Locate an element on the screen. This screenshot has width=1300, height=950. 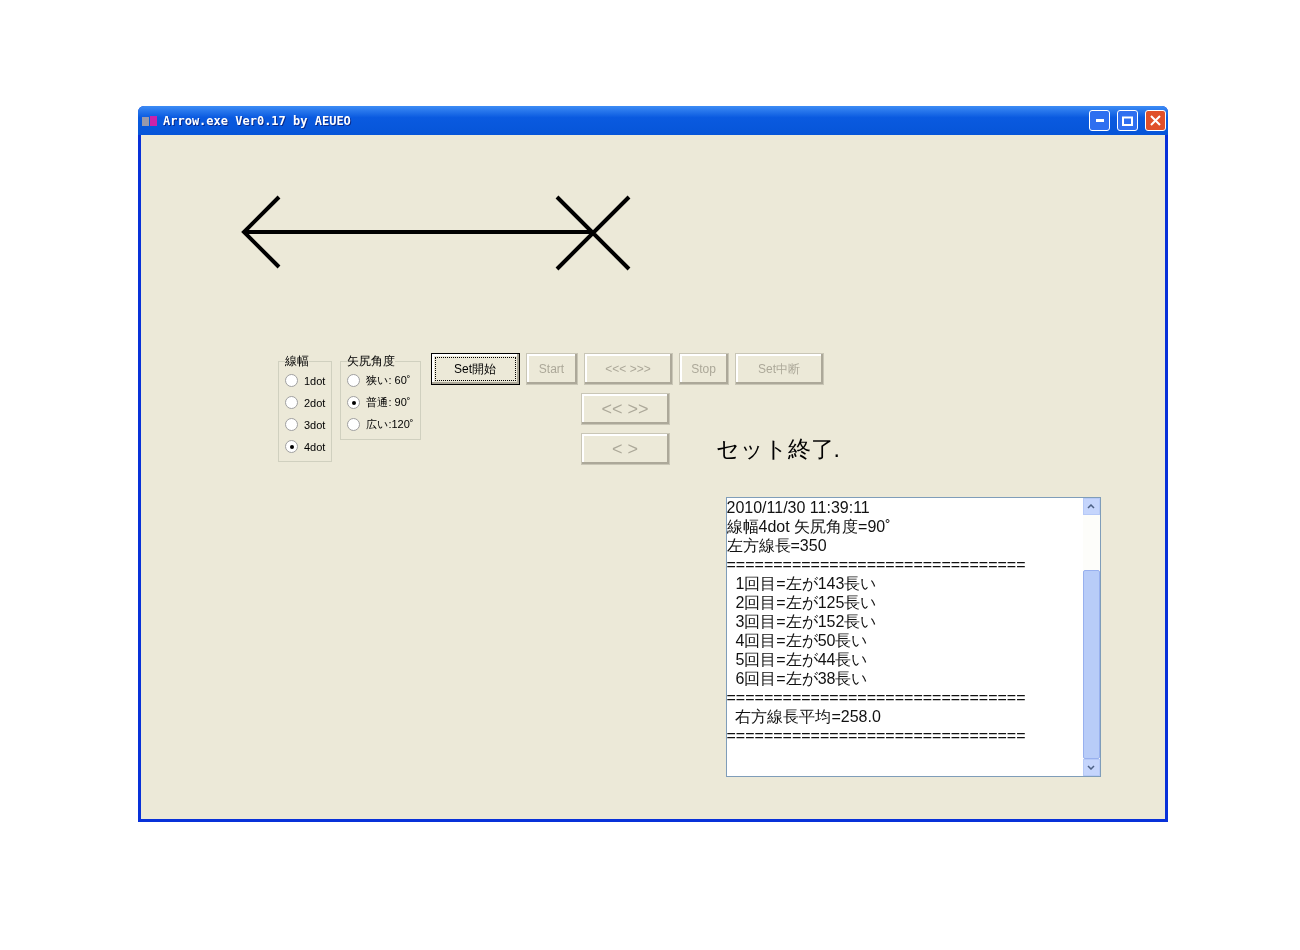
log-line: 3回目=左が152長い is located at coordinates (806, 621).